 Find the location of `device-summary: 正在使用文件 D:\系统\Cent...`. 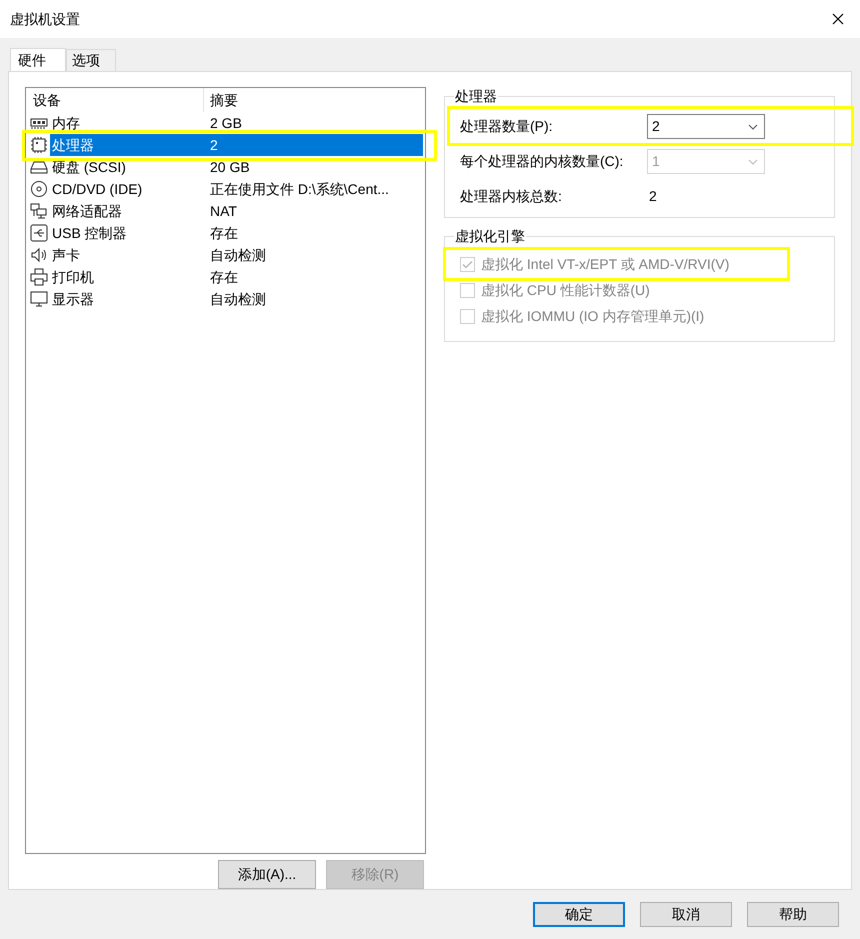

device-summary: 正在使用文件 D:\系统\Cent... is located at coordinates (299, 189).